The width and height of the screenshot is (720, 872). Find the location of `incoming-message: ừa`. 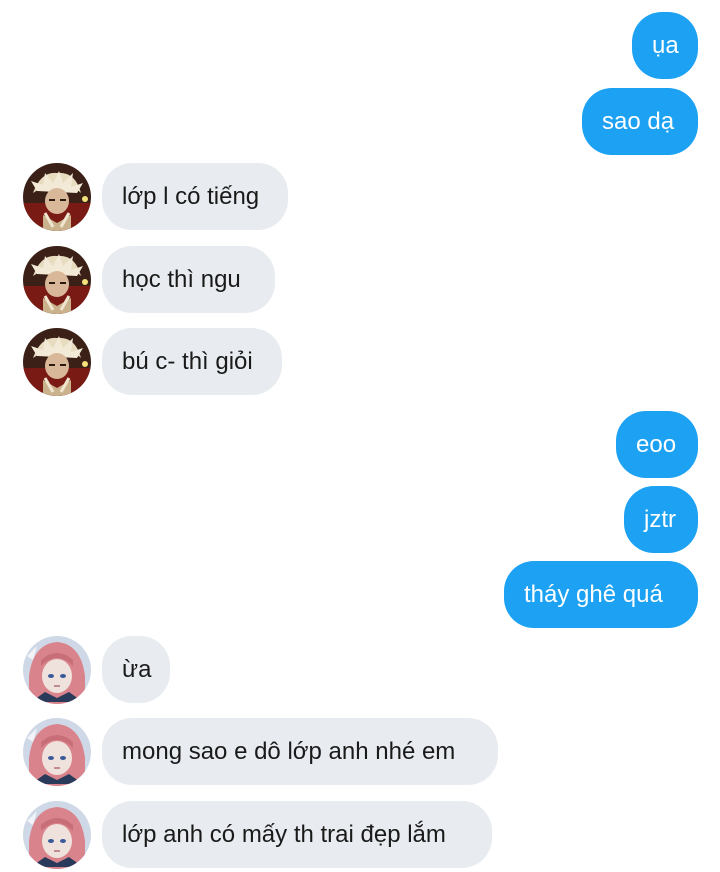

incoming-message: ừa is located at coordinates (136, 669).